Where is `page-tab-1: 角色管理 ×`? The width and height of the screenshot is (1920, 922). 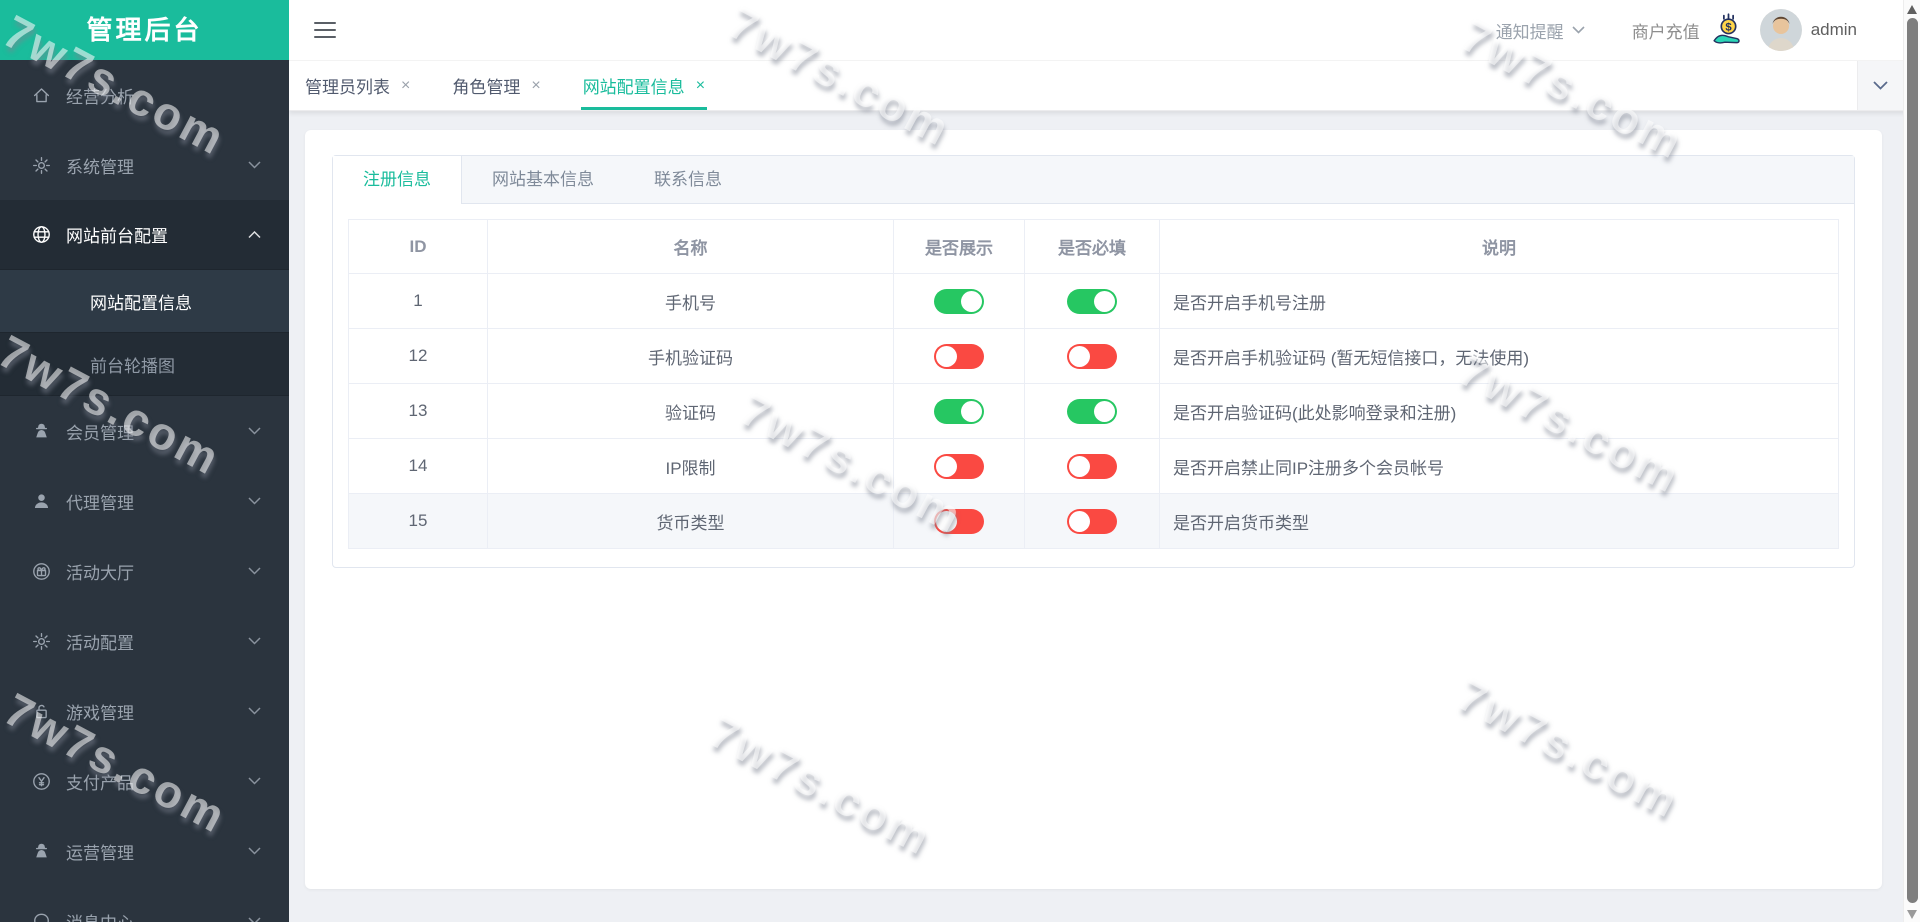 page-tab-1: 角色管理 × is located at coordinates (496, 85).